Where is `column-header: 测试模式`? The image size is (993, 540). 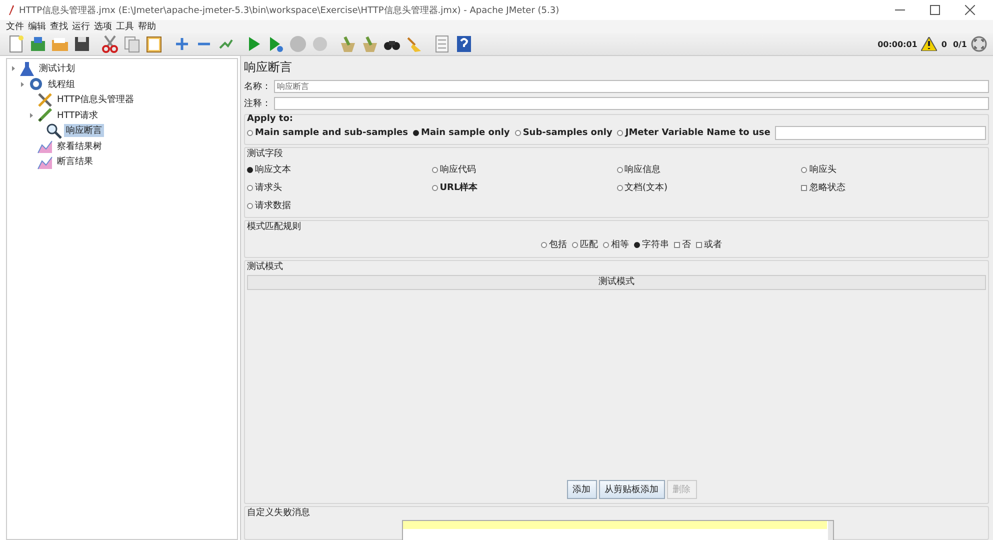
column-header: 测试模式 is located at coordinates (616, 282).